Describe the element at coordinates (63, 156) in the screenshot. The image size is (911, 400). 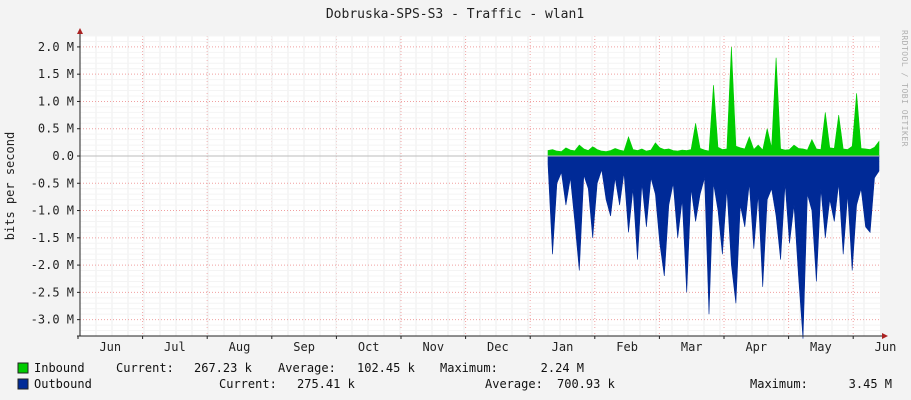
I see `y-tick-label: 0.0` at that location.